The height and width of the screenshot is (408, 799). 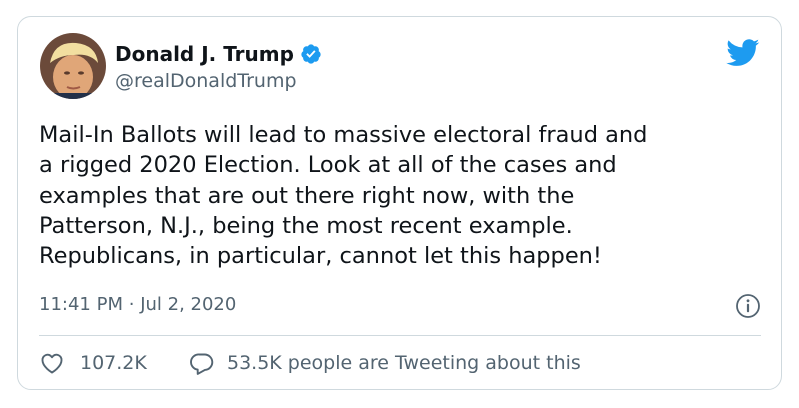 I want to click on heart-icon, so click(x=52, y=363).